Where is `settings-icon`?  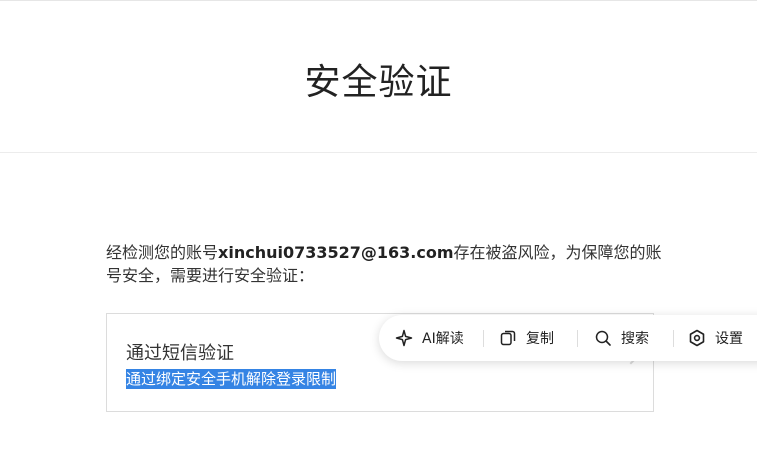
settings-icon is located at coordinates (697, 338).